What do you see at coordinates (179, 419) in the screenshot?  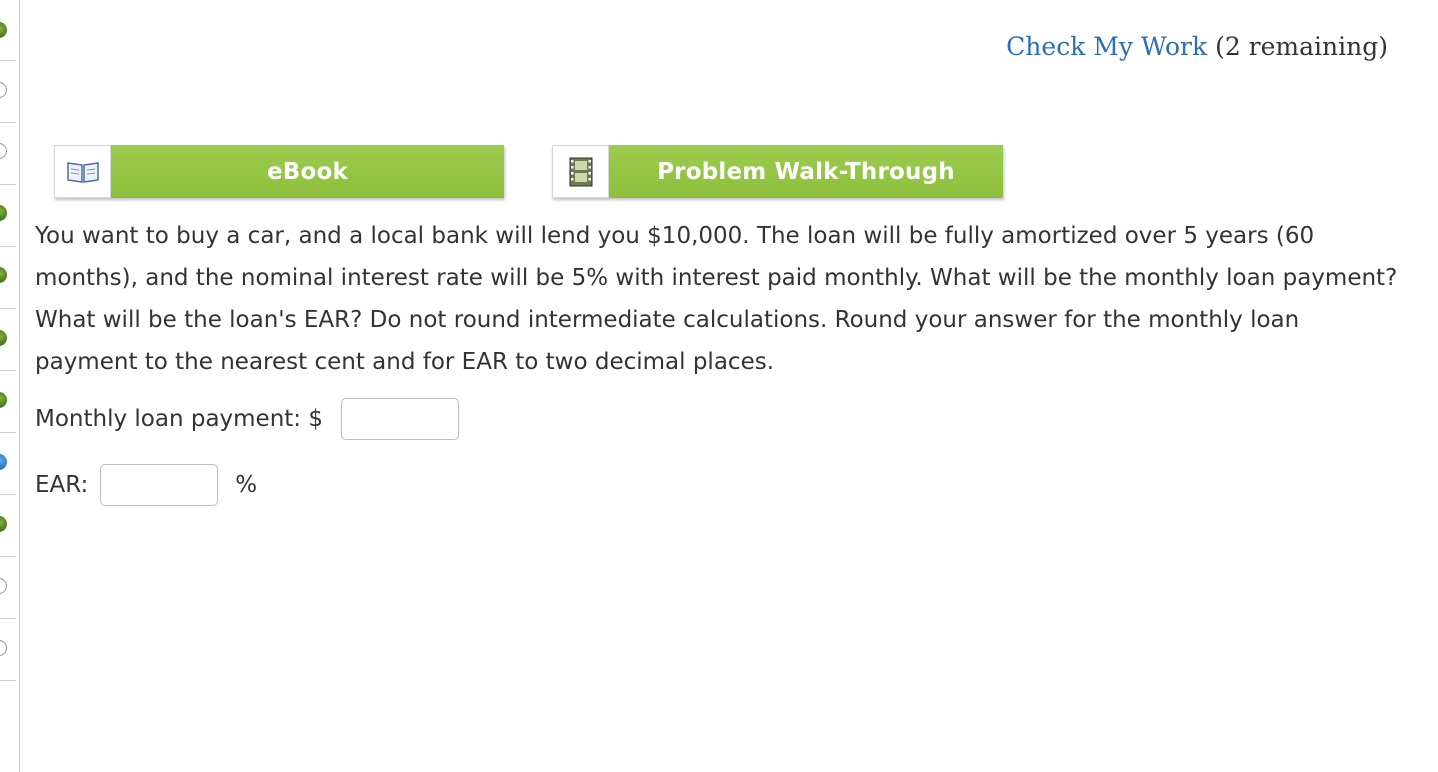 I see `payment-label: Monthly loan payment: $` at bounding box center [179, 419].